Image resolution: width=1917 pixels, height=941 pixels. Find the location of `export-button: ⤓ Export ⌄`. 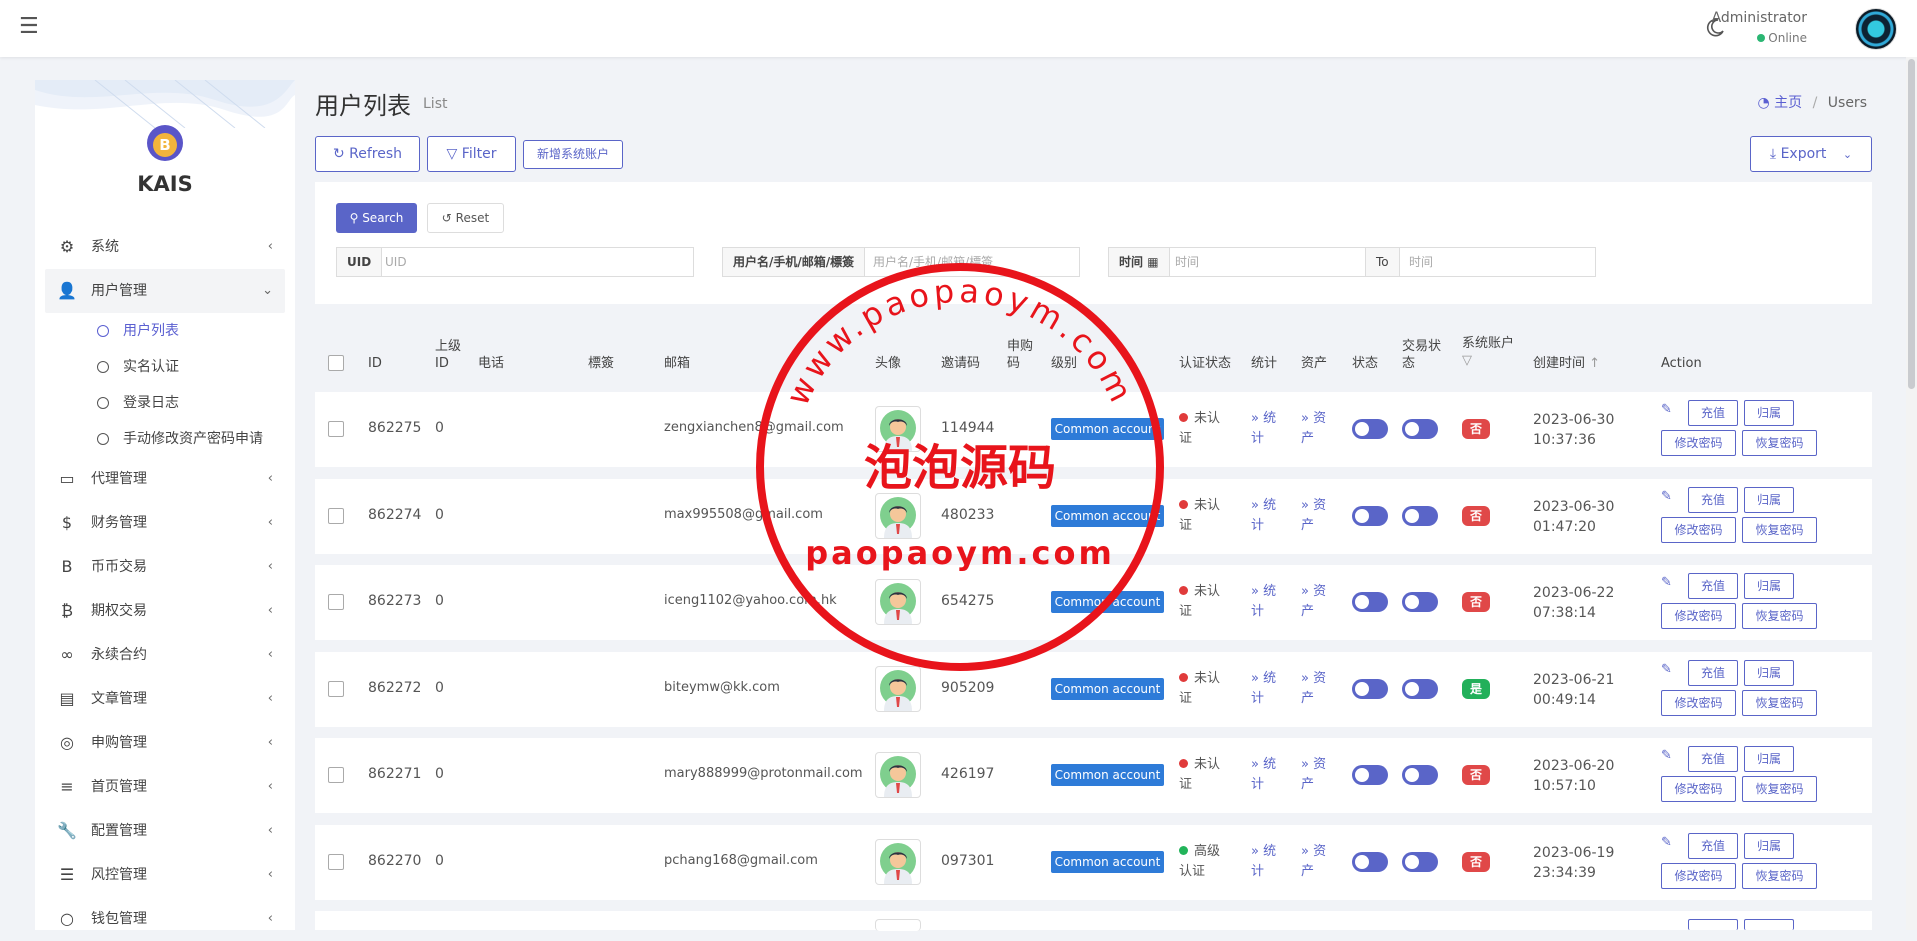

export-button: ⤓ Export ⌄ is located at coordinates (1811, 154).